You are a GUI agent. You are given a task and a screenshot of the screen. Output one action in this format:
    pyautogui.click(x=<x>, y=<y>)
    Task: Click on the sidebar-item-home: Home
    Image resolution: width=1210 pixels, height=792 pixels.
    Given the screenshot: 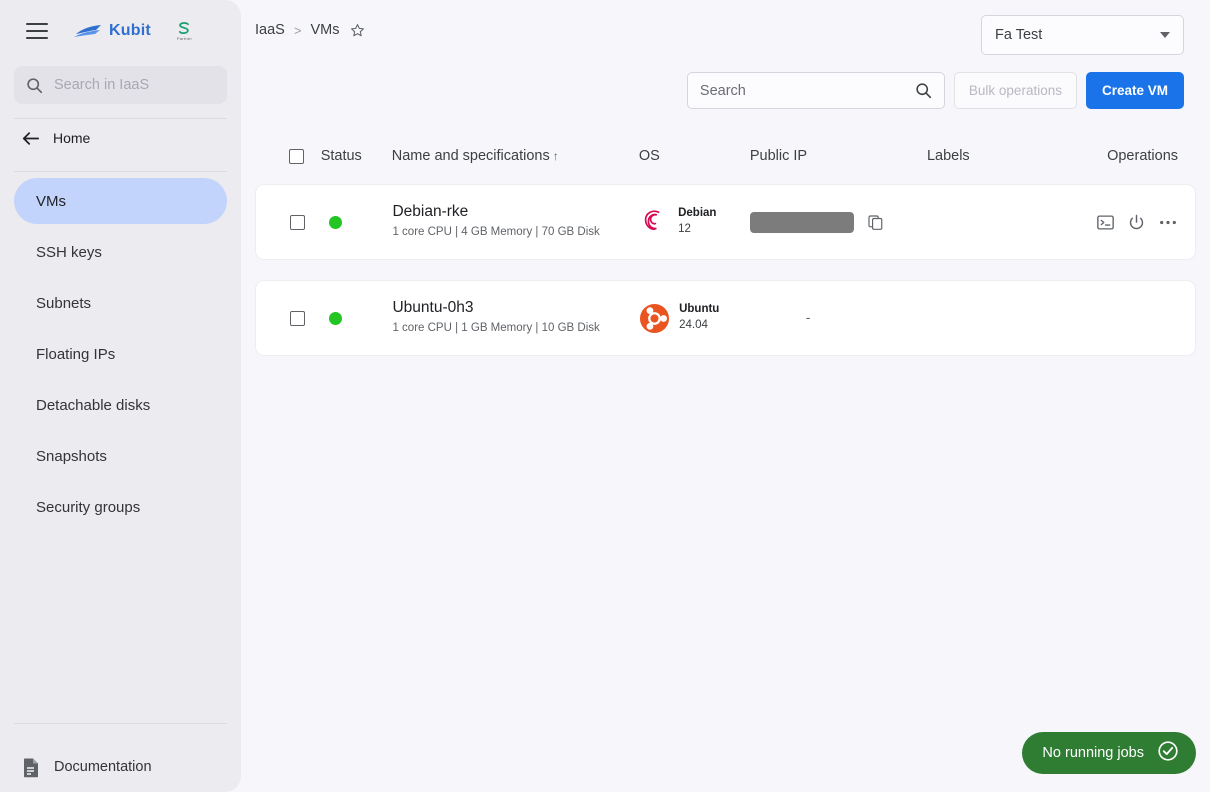 What is the action you would take?
    pyautogui.click(x=120, y=138)
    